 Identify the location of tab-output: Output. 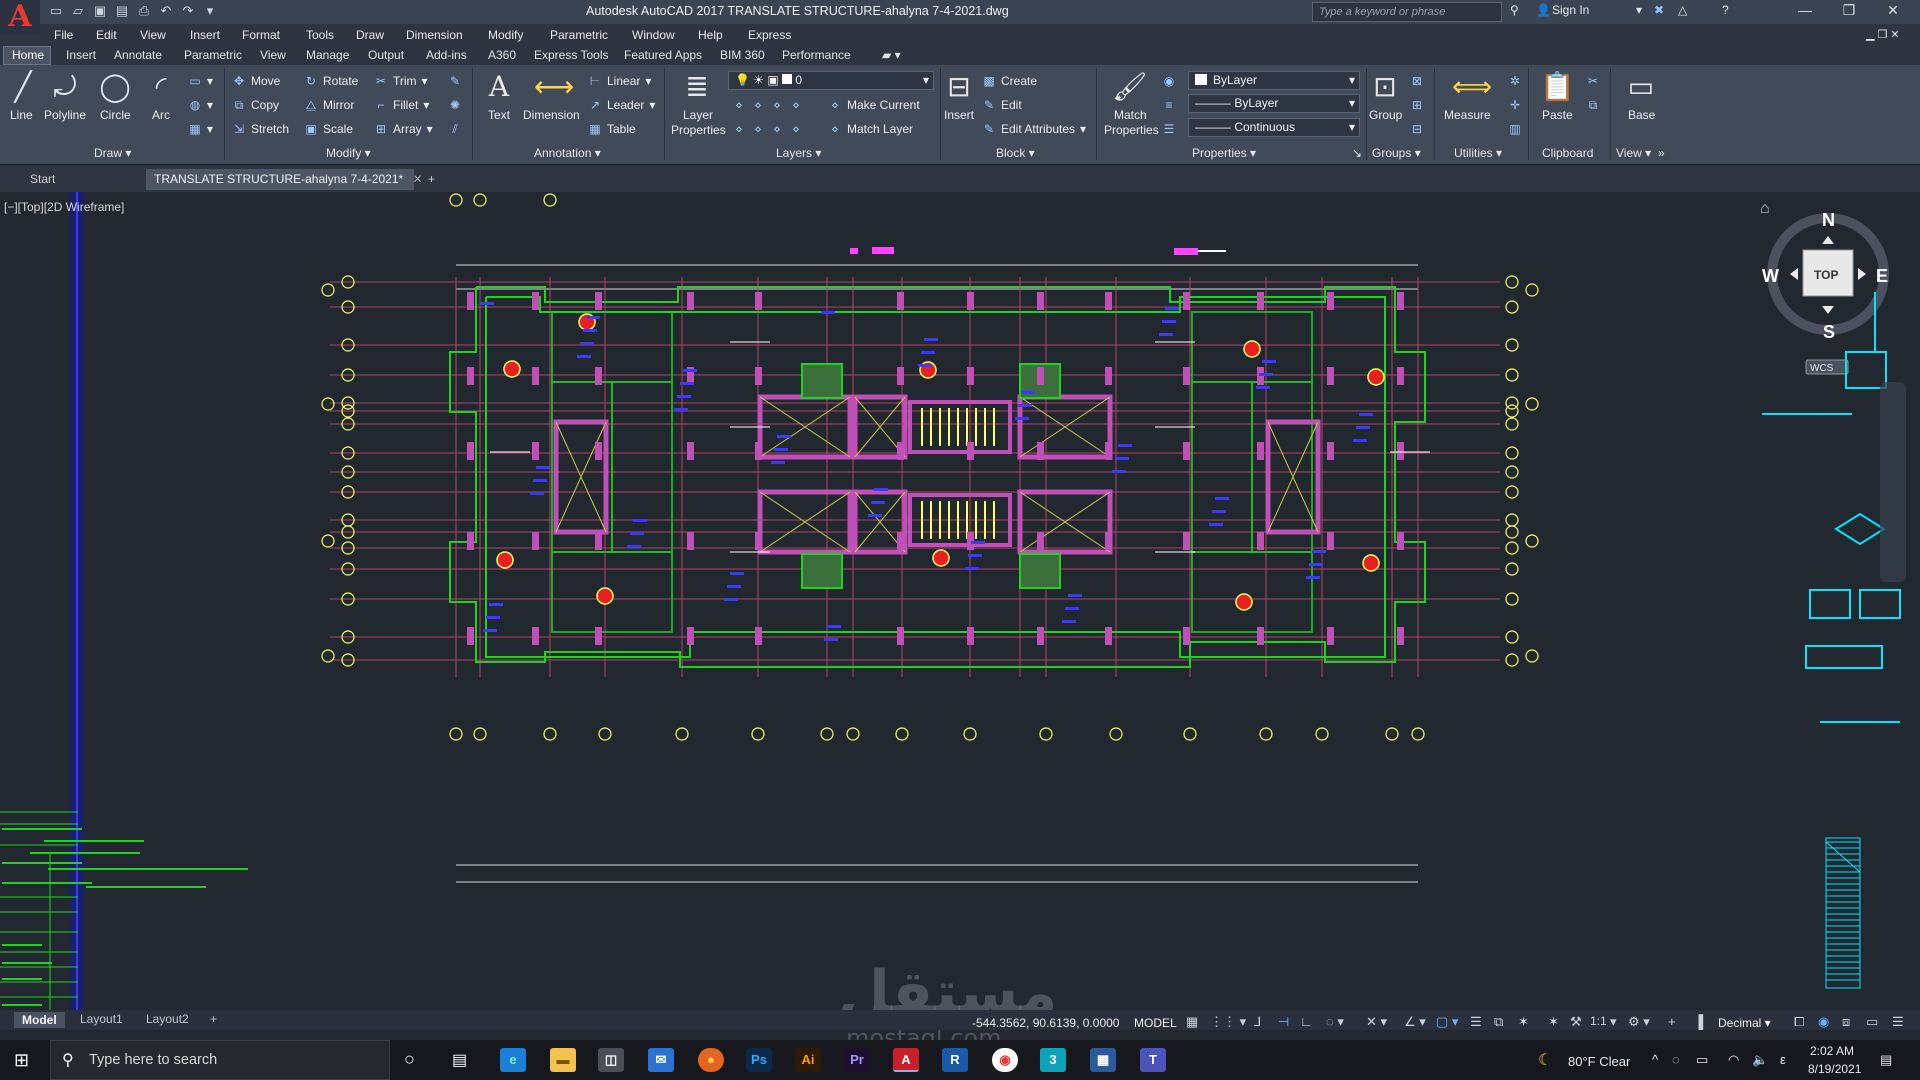
(386, 55).